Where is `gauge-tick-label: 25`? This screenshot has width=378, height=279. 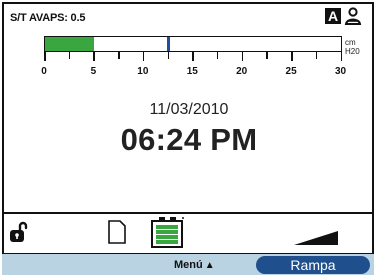
gauge-tick-label: 25 is located at coordinates (291, 71).